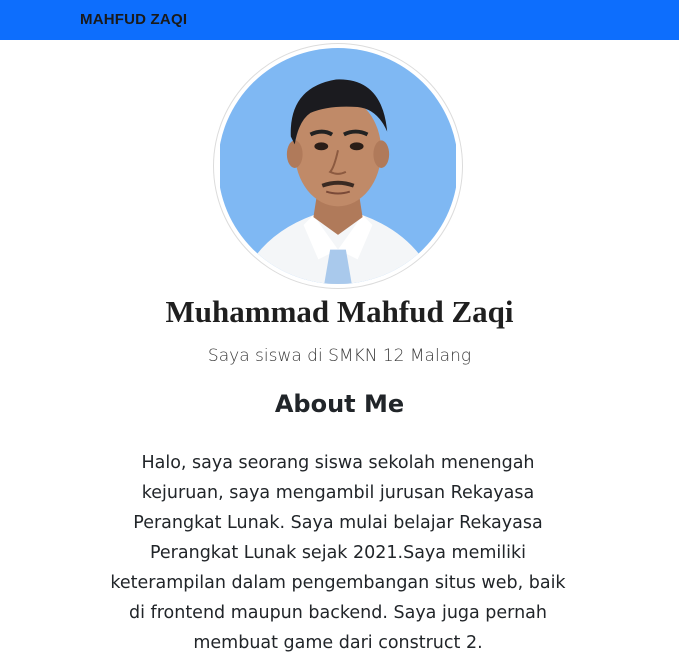  What do you see at coordinates (339, 311) in the screenshot?
I see `profile-name: Muhammad Mahfud Zaqi` at bounding box center [339, 311].